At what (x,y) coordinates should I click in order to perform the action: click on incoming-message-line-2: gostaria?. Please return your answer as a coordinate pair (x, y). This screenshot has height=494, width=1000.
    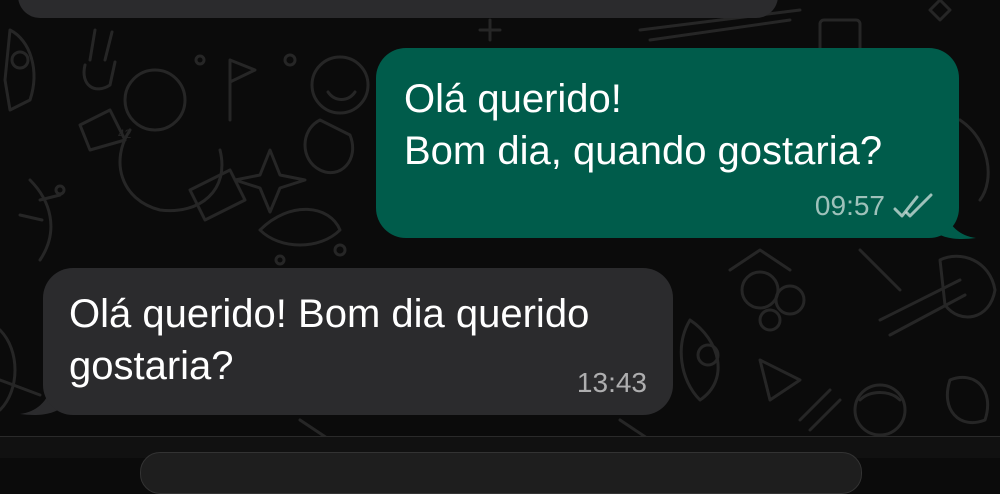
    Looking at the image, I should click on (151, 366).